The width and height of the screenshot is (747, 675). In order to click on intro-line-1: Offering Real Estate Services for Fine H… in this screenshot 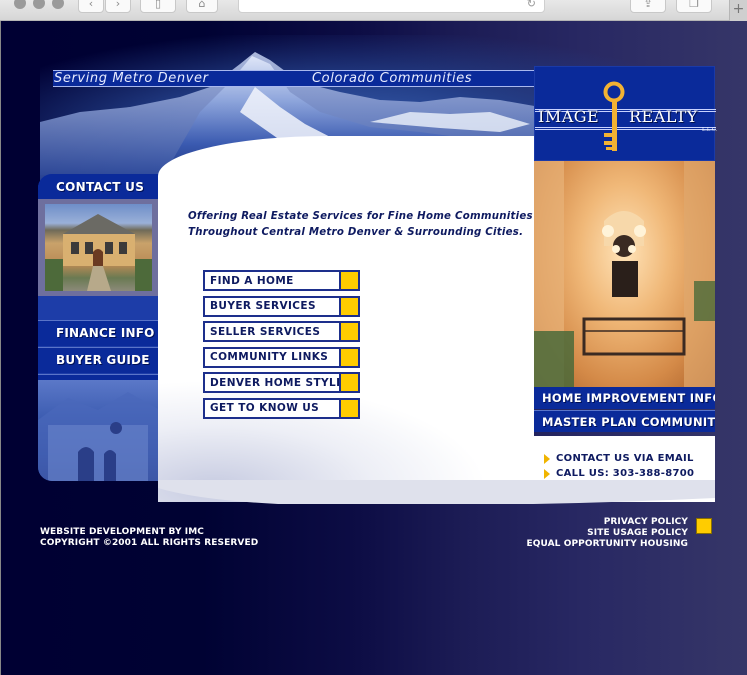, I will do `click(360, 216)`.